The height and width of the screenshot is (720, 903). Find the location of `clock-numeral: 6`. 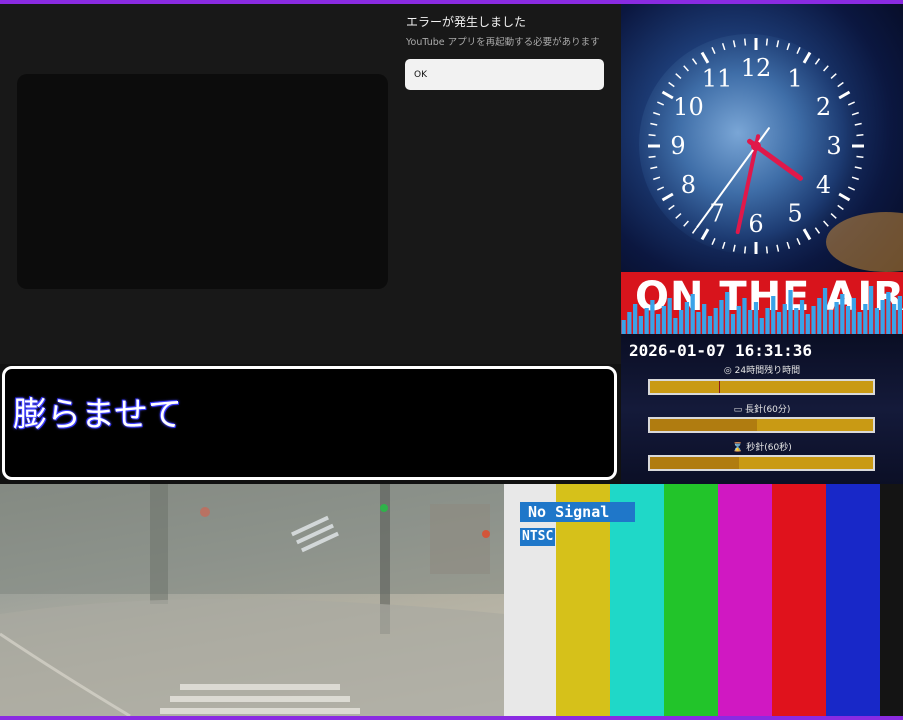

clock-numeral: 6 is located at coordinates (755, 224).